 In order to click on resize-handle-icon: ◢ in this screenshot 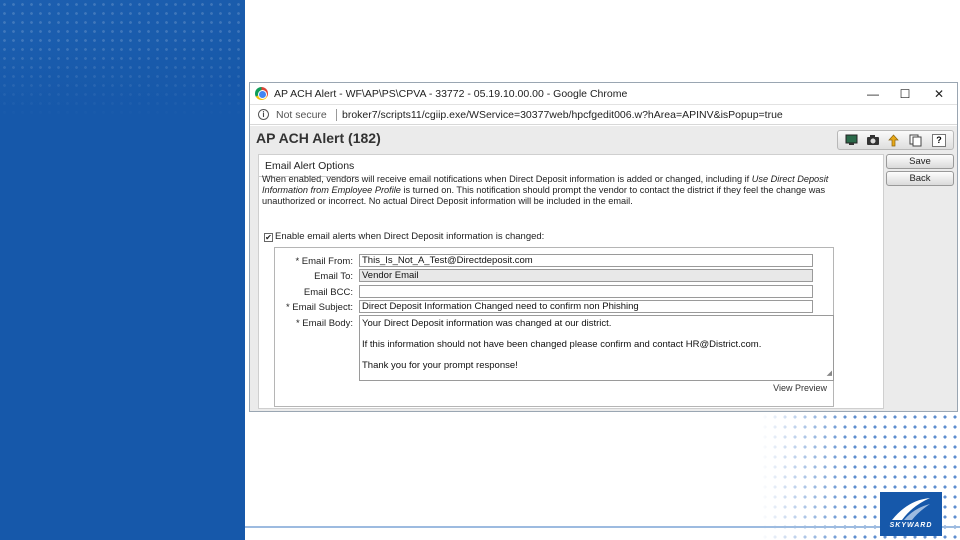, I will do `click(829, 373)`.